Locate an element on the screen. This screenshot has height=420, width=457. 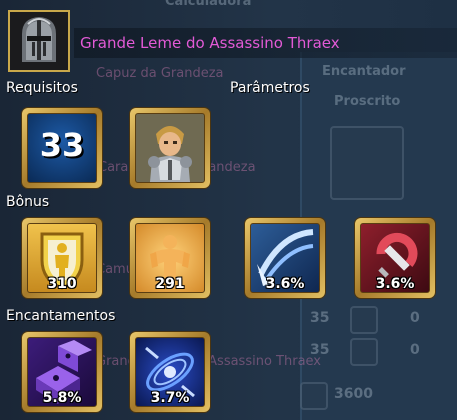
bonus-slot-strength: 291 is located at coordinates (170, 258).